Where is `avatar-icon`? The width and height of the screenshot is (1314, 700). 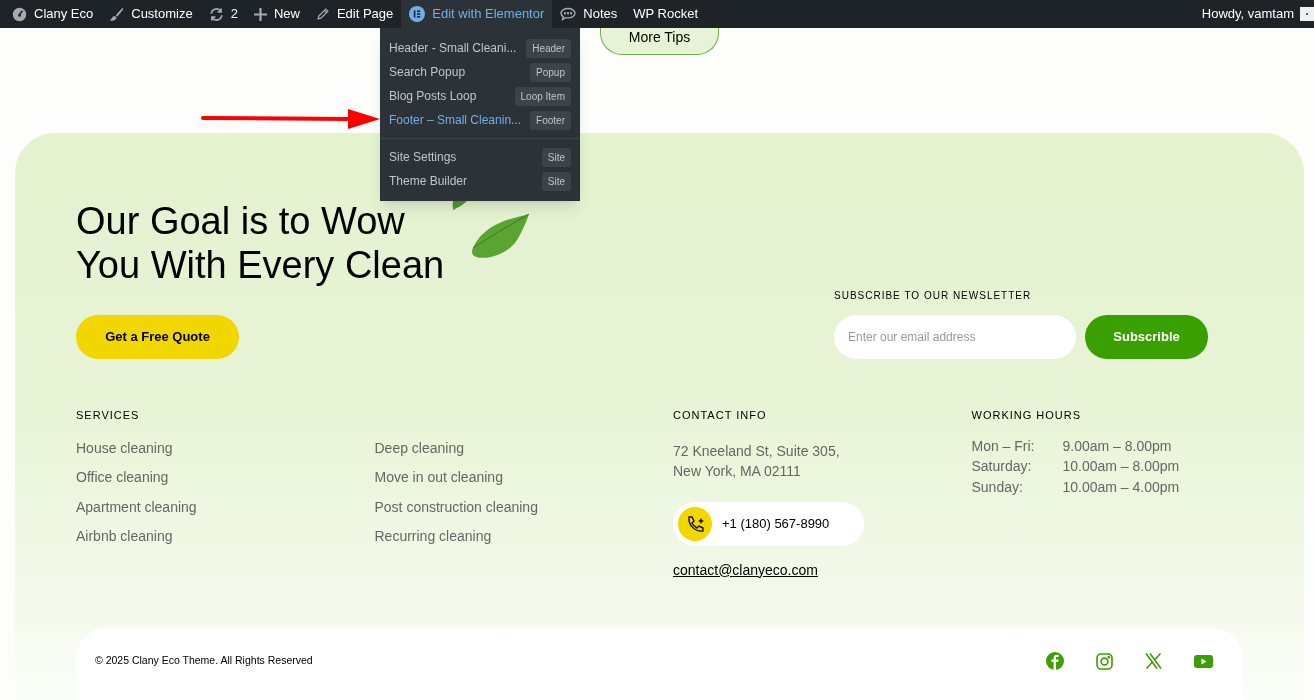
avatar-icon is located at coordinates (1307, 14).